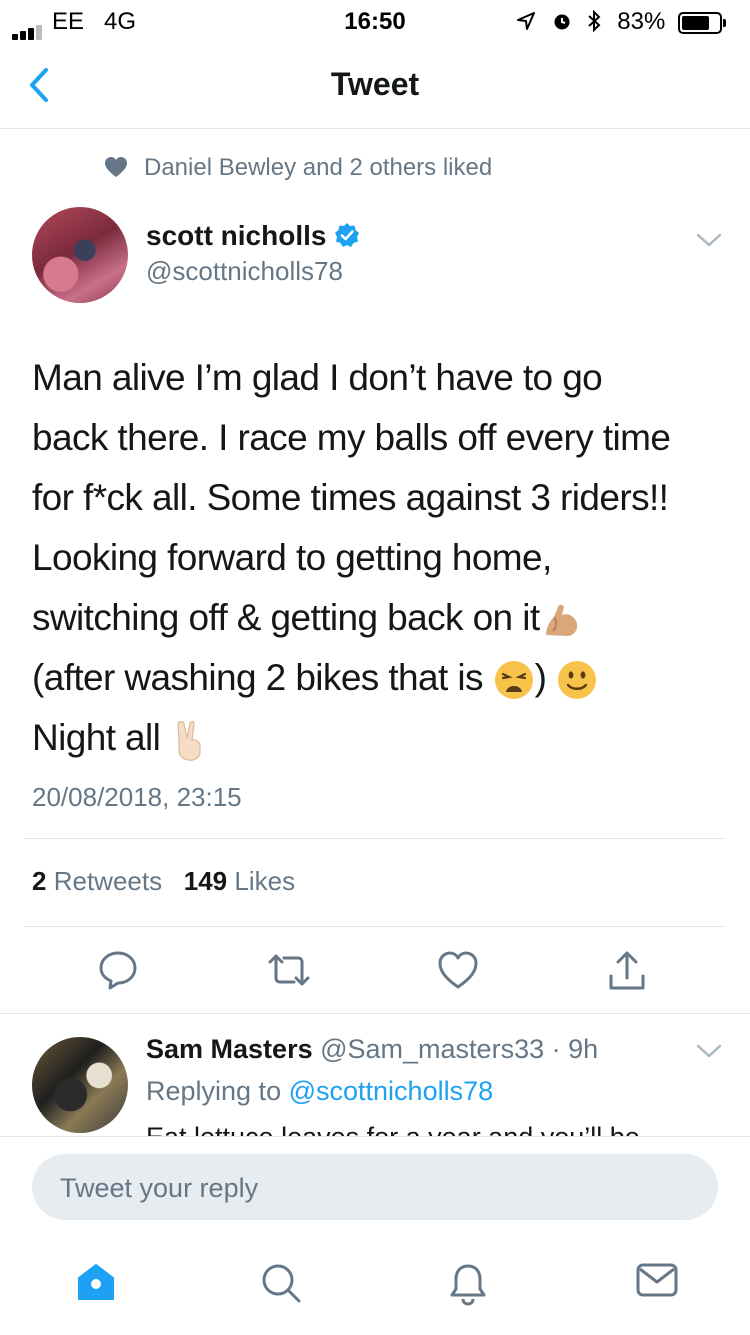  What do you see at coordinates (372, 1049) in the screenshot?
I see `reply-author: Sam Masters @Sam_masters33 · 9h` at bounding box center [372, 1049].